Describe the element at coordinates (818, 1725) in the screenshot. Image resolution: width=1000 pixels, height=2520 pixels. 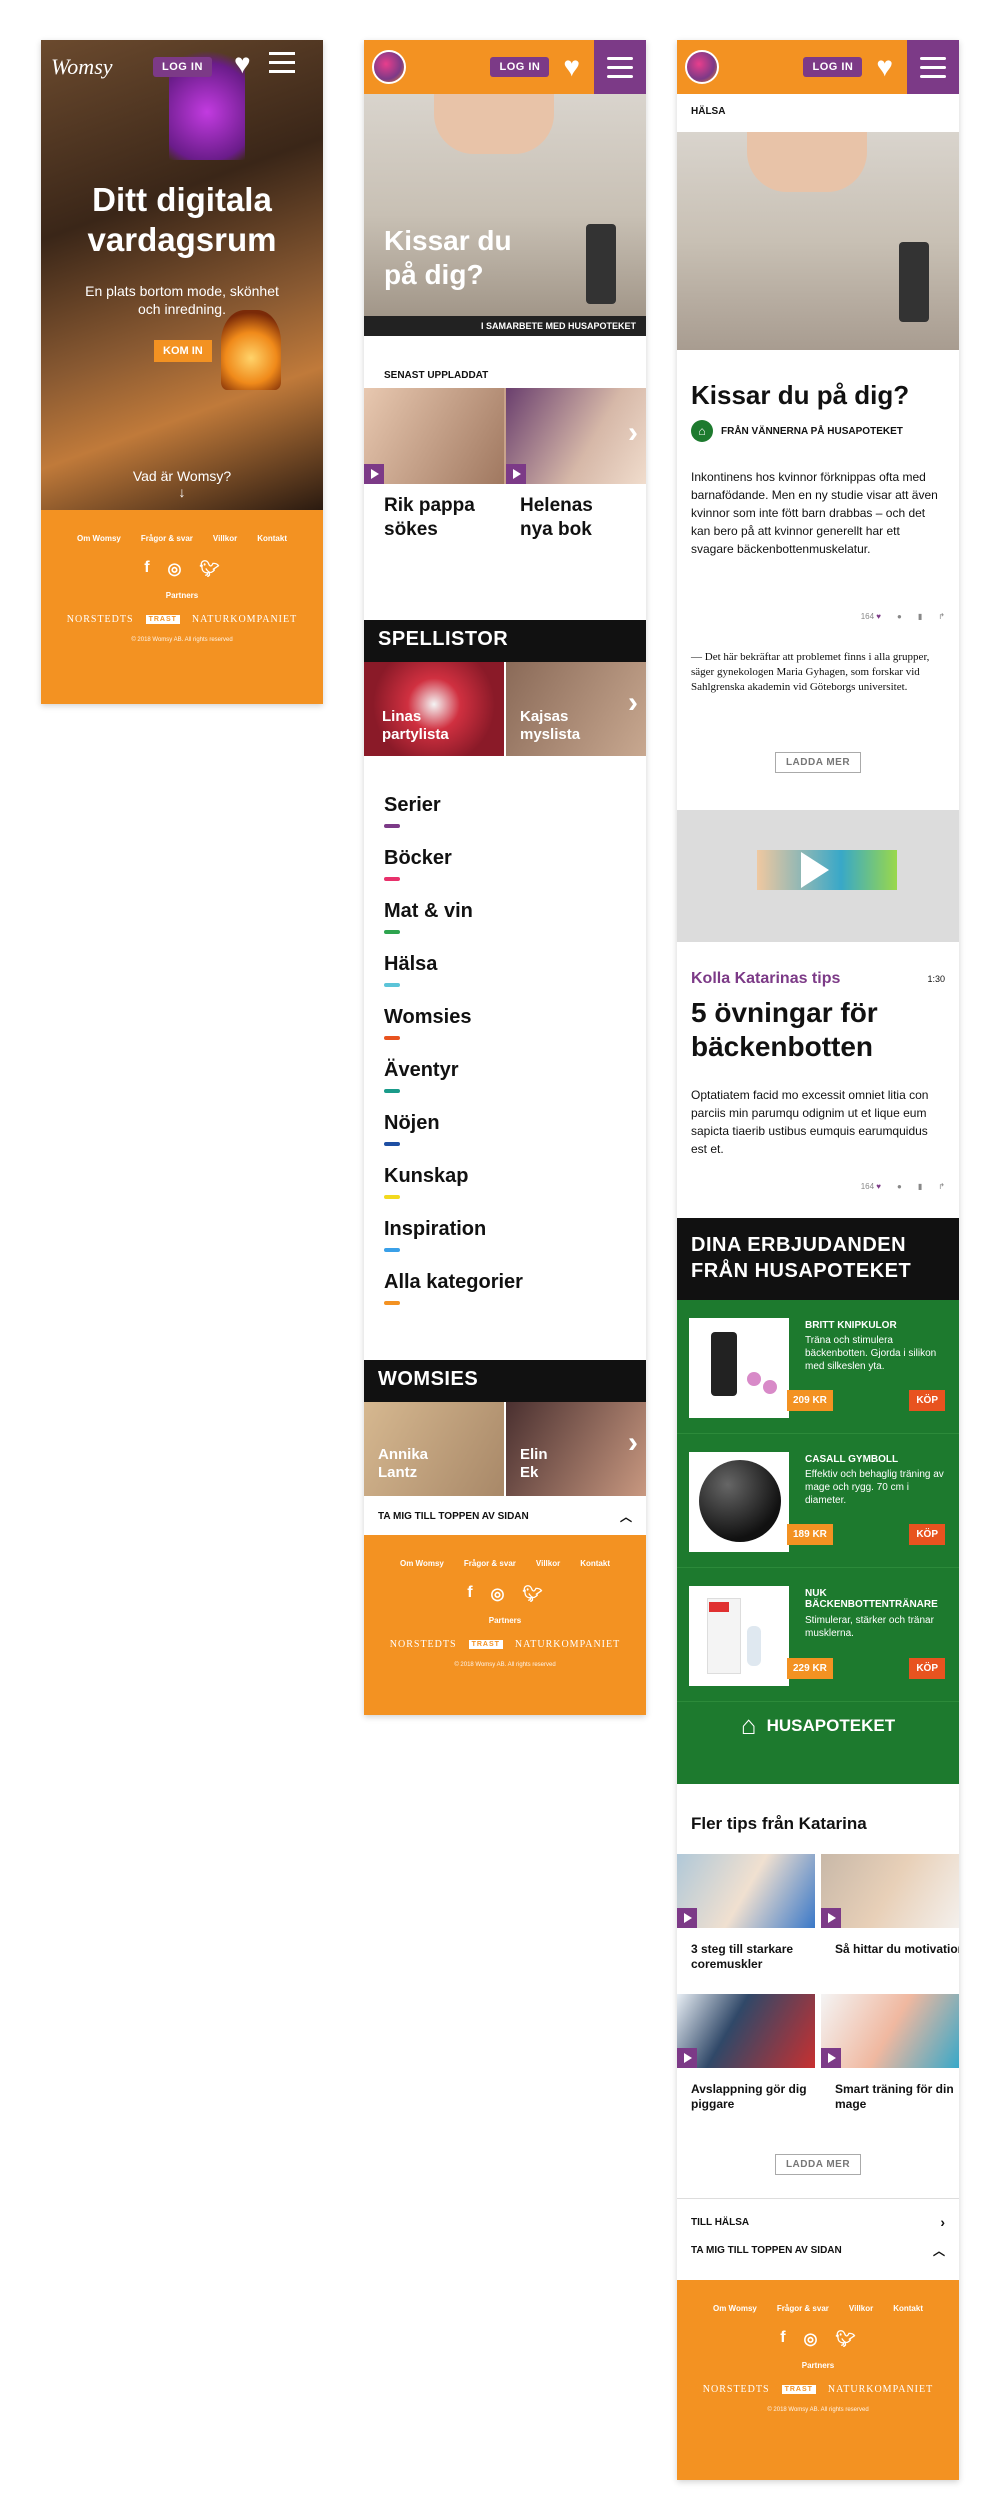
I see `husapoteket-logo: ⌂ HUSAPOTEKET` at that location.